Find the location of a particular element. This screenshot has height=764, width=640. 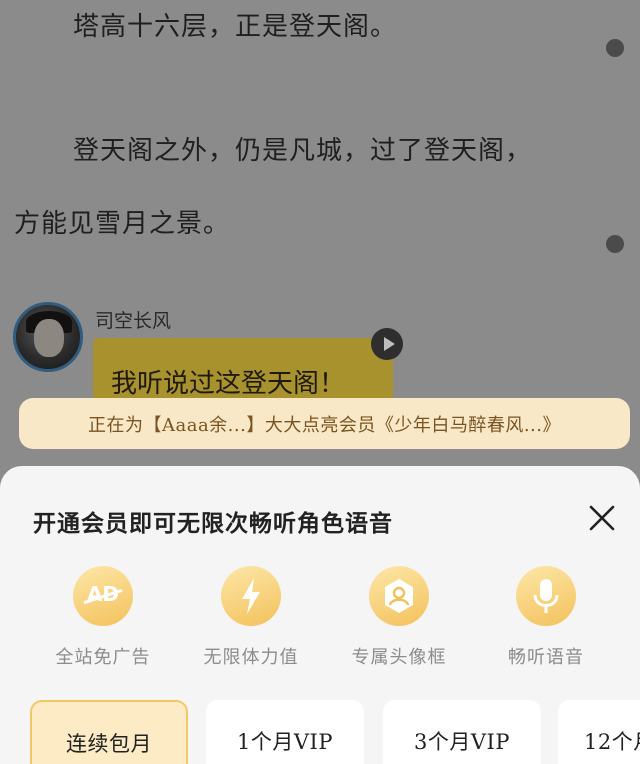

benefit-label: 专属头像框 is located at coordinates (399, 657).